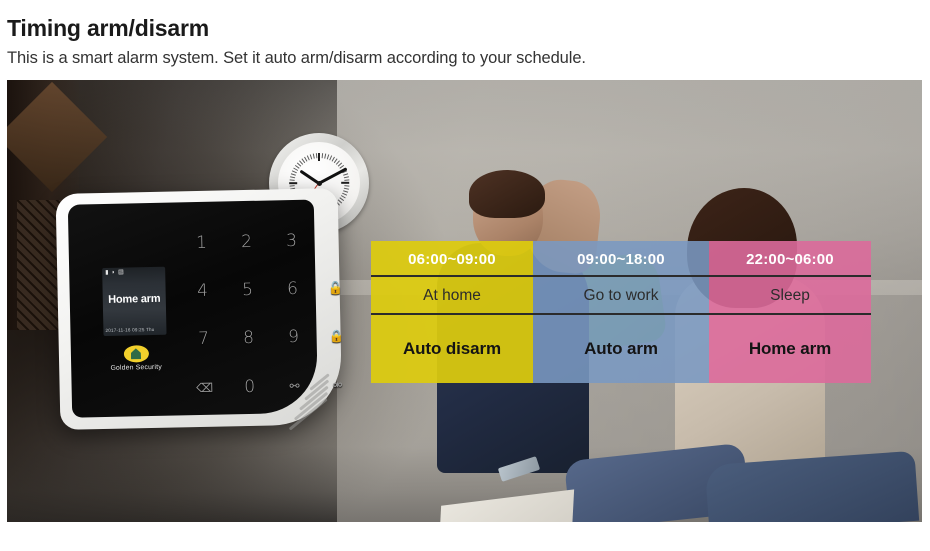 The image size is (930, 551). I want to click on key-3: 3, so click(291, 241).